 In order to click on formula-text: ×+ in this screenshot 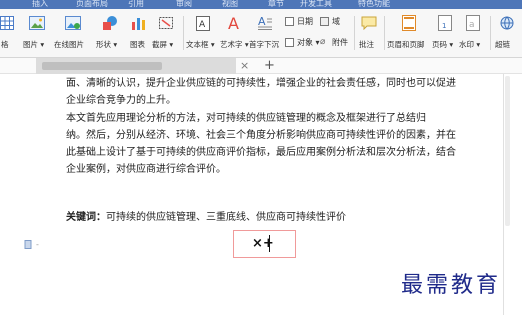, I will do `click(263, 243)`.